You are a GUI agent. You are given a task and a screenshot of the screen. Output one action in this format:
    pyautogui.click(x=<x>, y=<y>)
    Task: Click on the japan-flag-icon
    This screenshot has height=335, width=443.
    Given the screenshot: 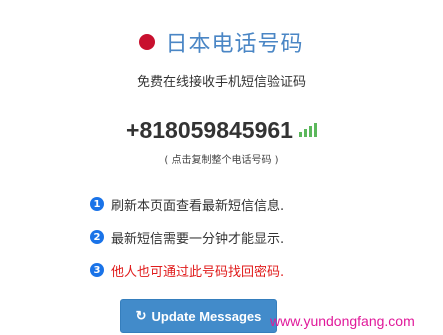 What is the action you would take?
    pyautogui.click(x=147, y=42)
    